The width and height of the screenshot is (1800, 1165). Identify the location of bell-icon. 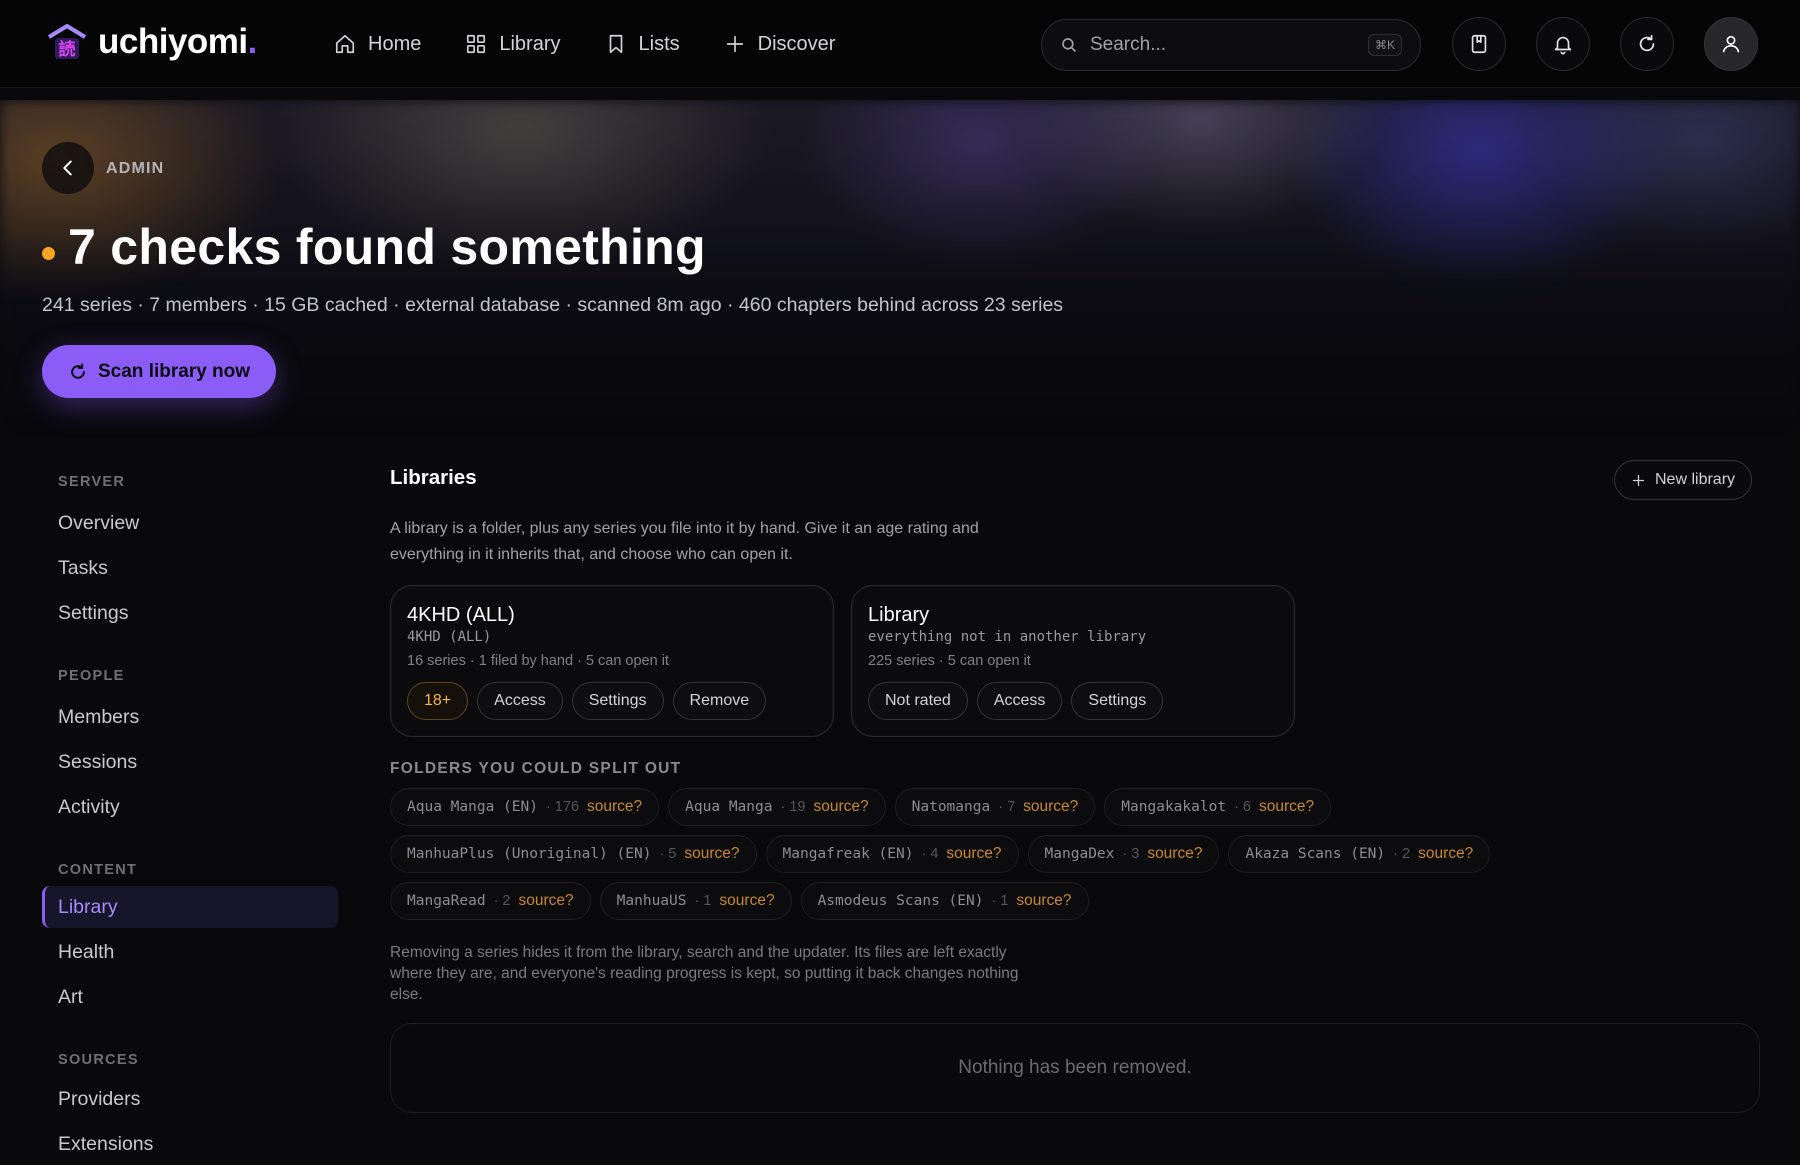
(1563, 45).